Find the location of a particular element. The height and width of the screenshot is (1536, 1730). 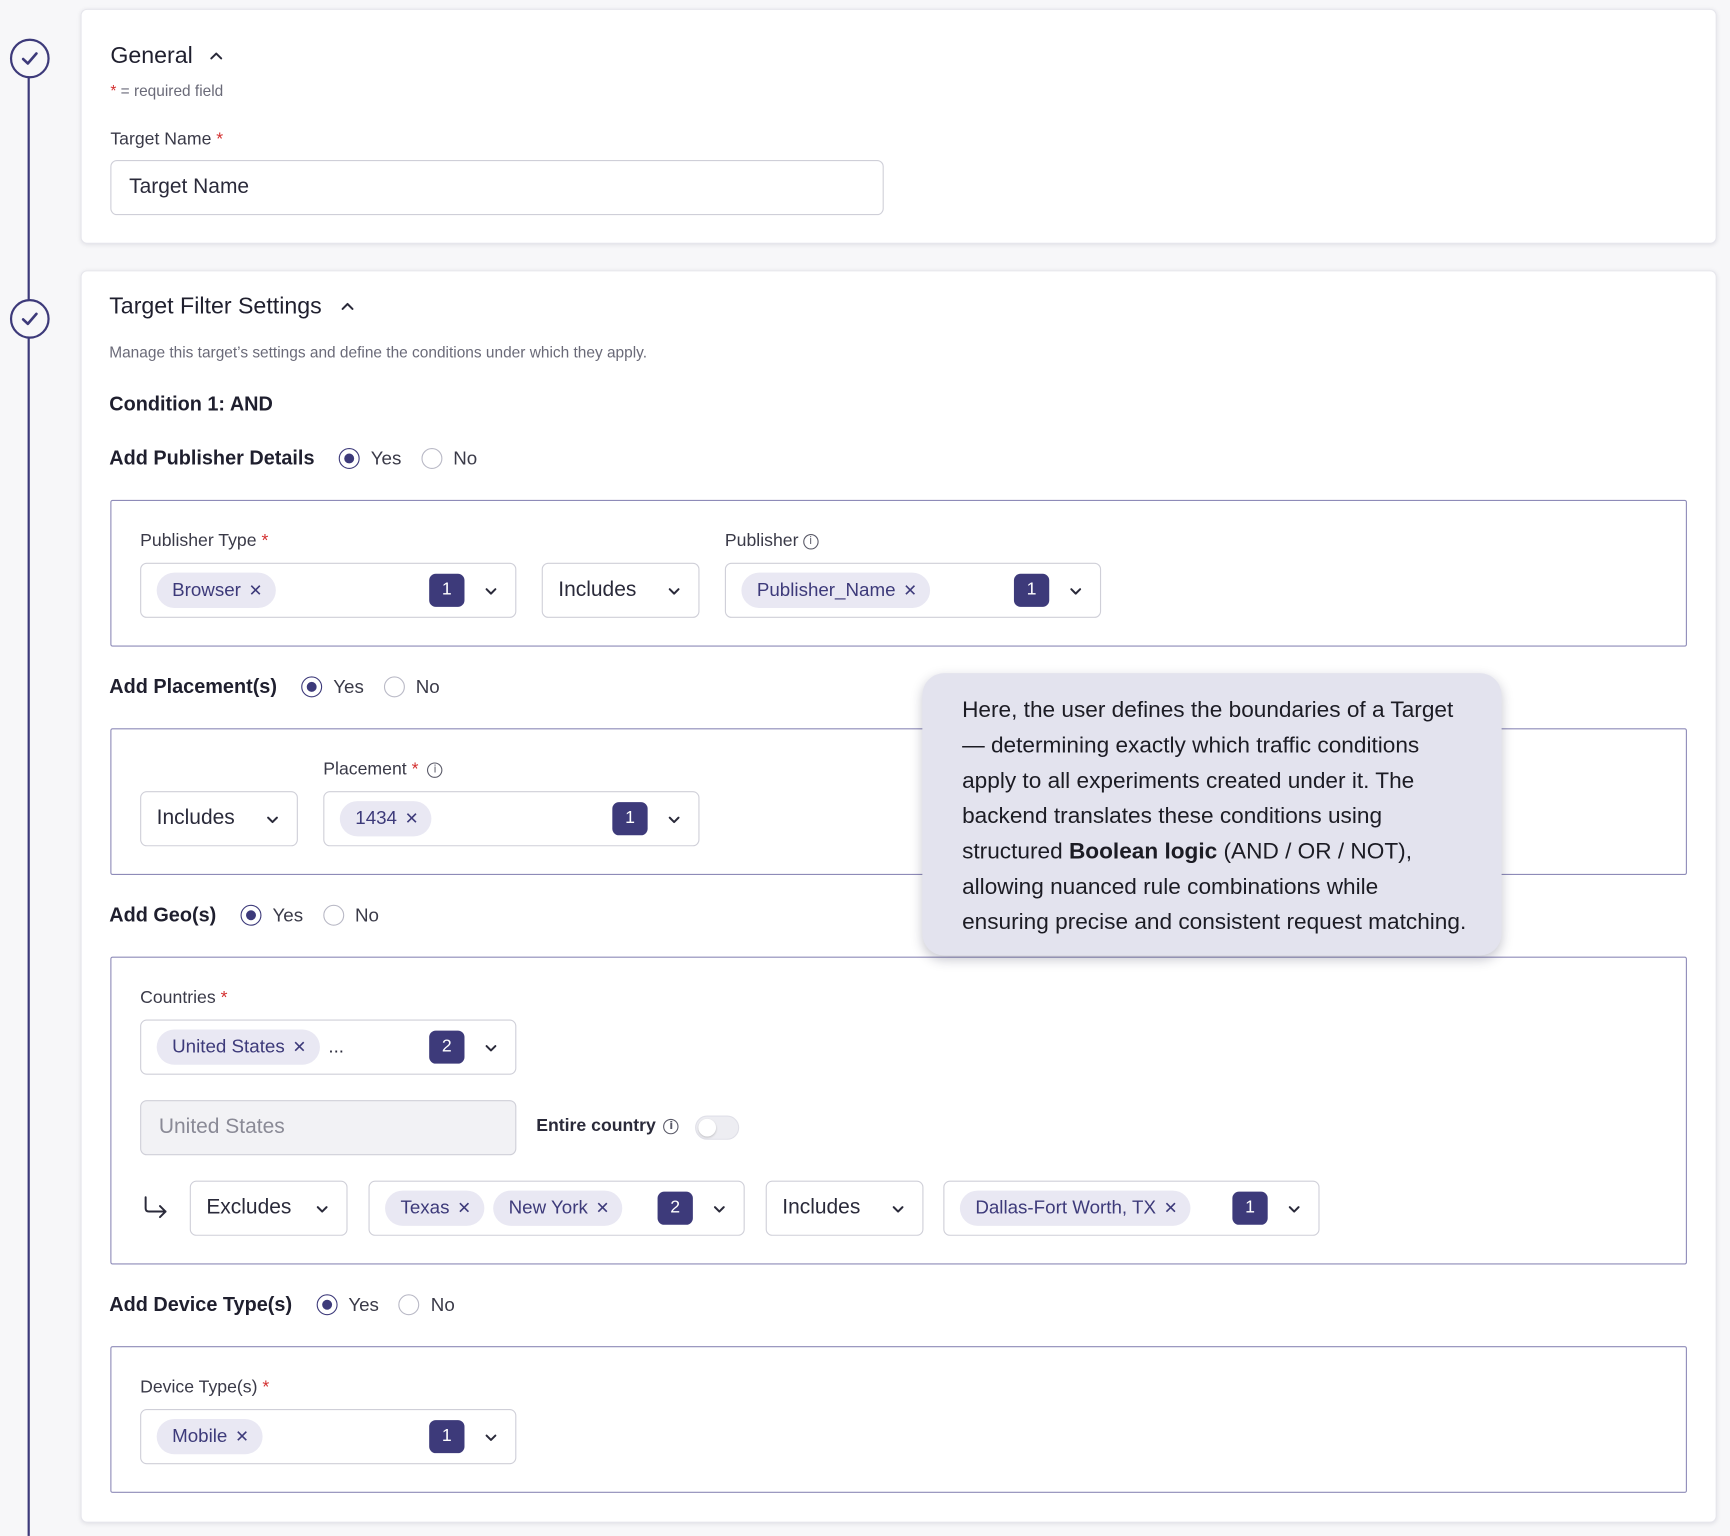

region-operator-select: Excludes is located at coordinates (268, 1208).